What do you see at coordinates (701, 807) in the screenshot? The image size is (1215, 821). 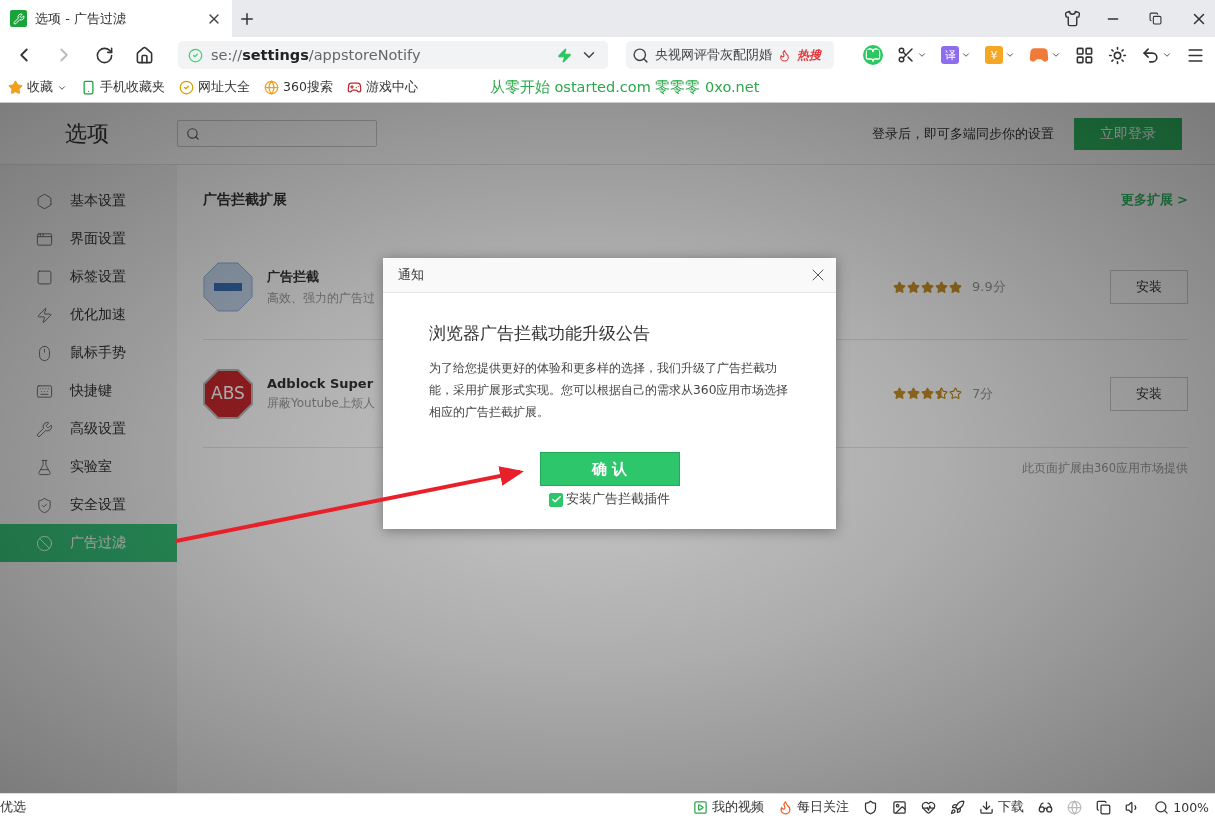 I see `play-icon` at bounding box center [701, 807].